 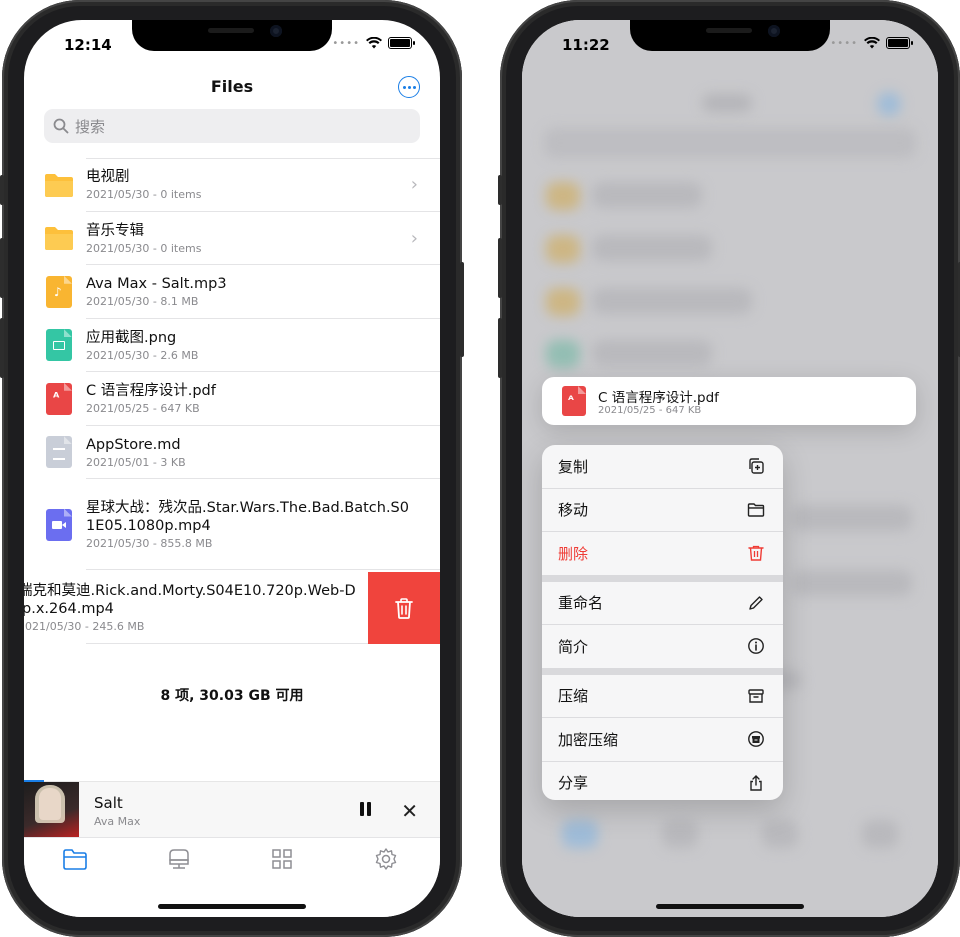 What do you see at coordinates (756, 646) in the screenshot?
I see `info-icon` at bounding box center [756, 646].